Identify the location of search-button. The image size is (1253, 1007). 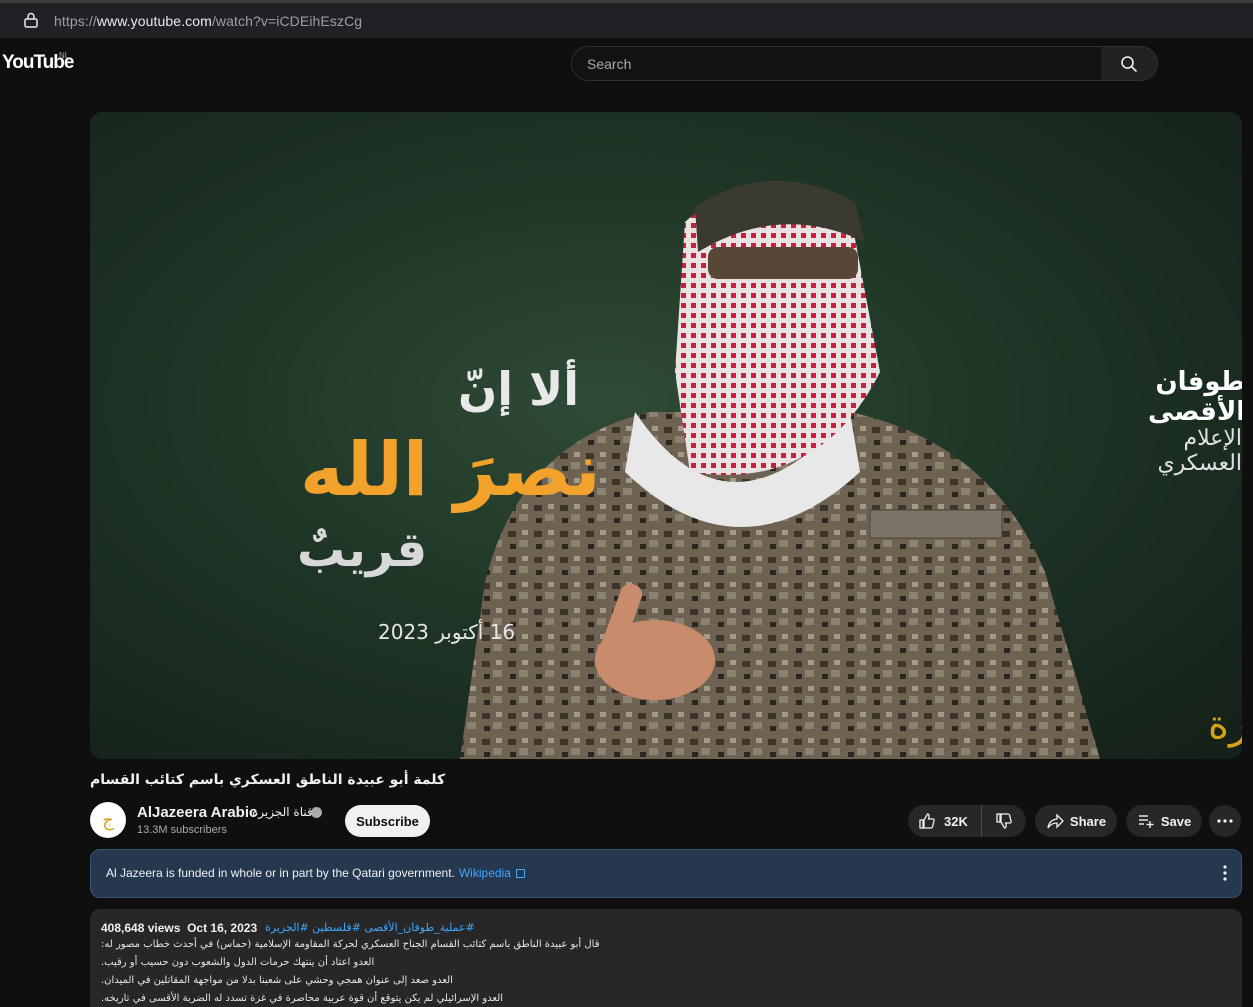
(1129, 63).